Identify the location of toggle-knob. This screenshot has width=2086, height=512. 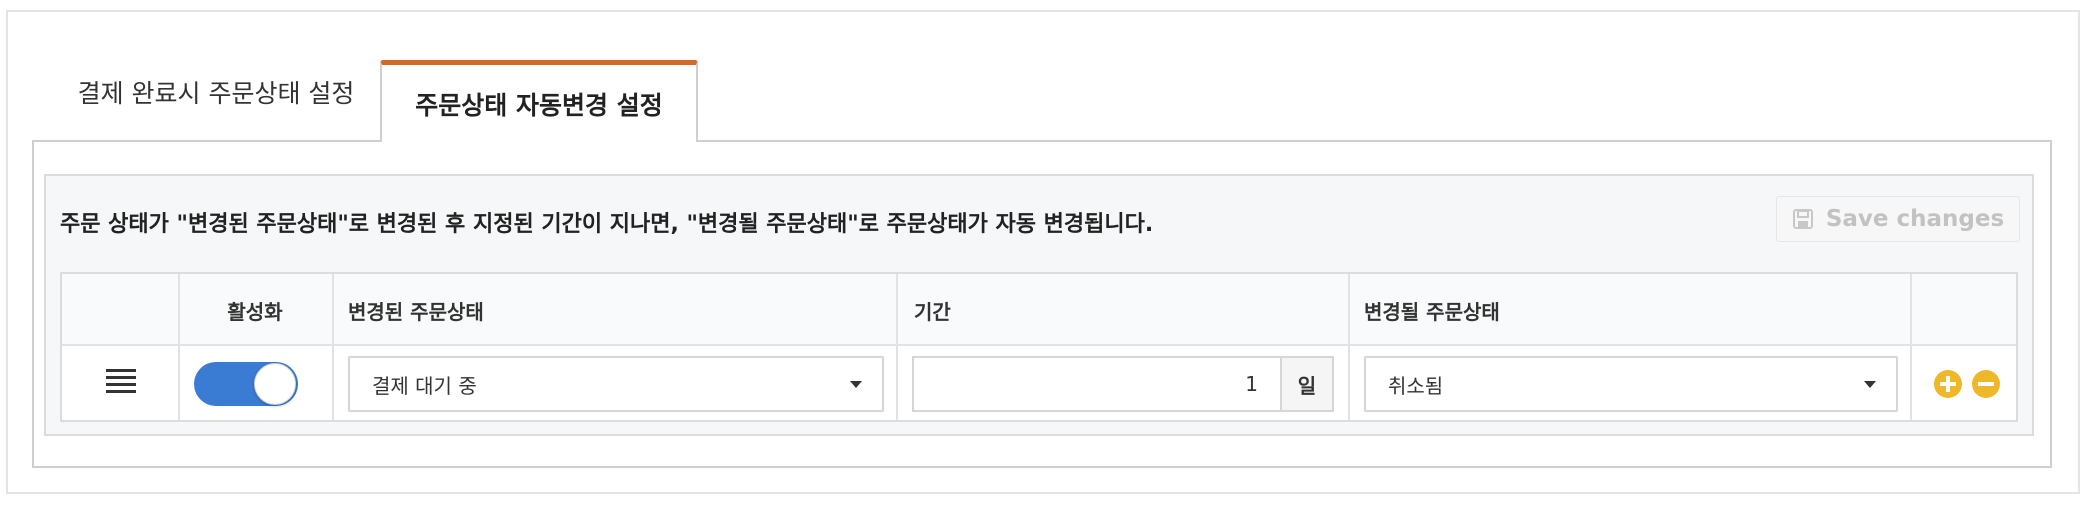
(275, 384).